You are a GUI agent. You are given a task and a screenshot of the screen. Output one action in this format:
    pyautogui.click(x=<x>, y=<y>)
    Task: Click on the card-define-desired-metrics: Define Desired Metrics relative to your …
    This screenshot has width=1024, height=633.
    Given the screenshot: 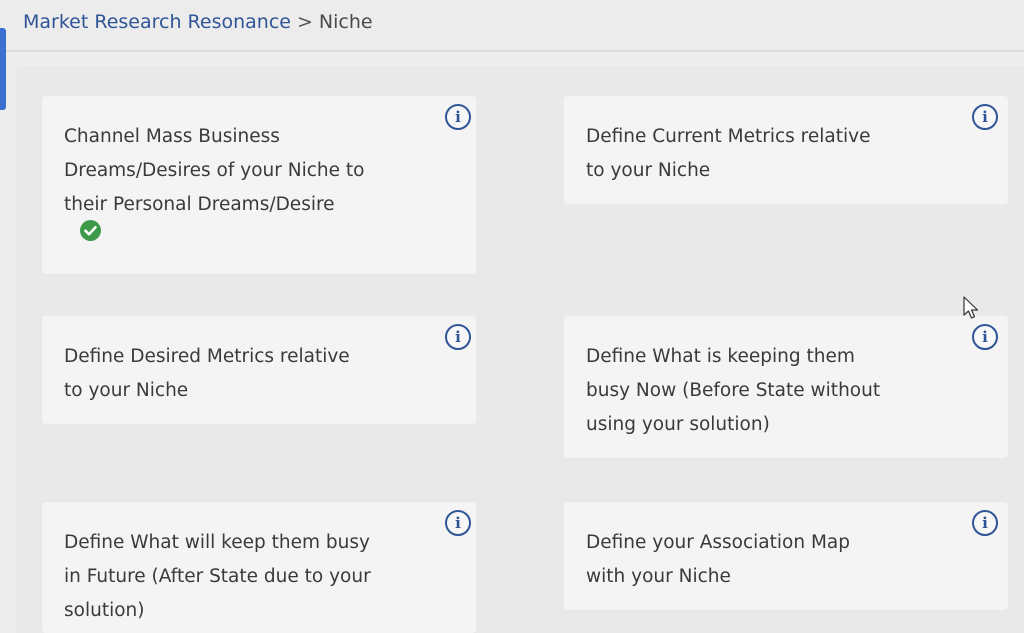 What is the action you would take?
    pyautogui.click(x=259, y=370)
    